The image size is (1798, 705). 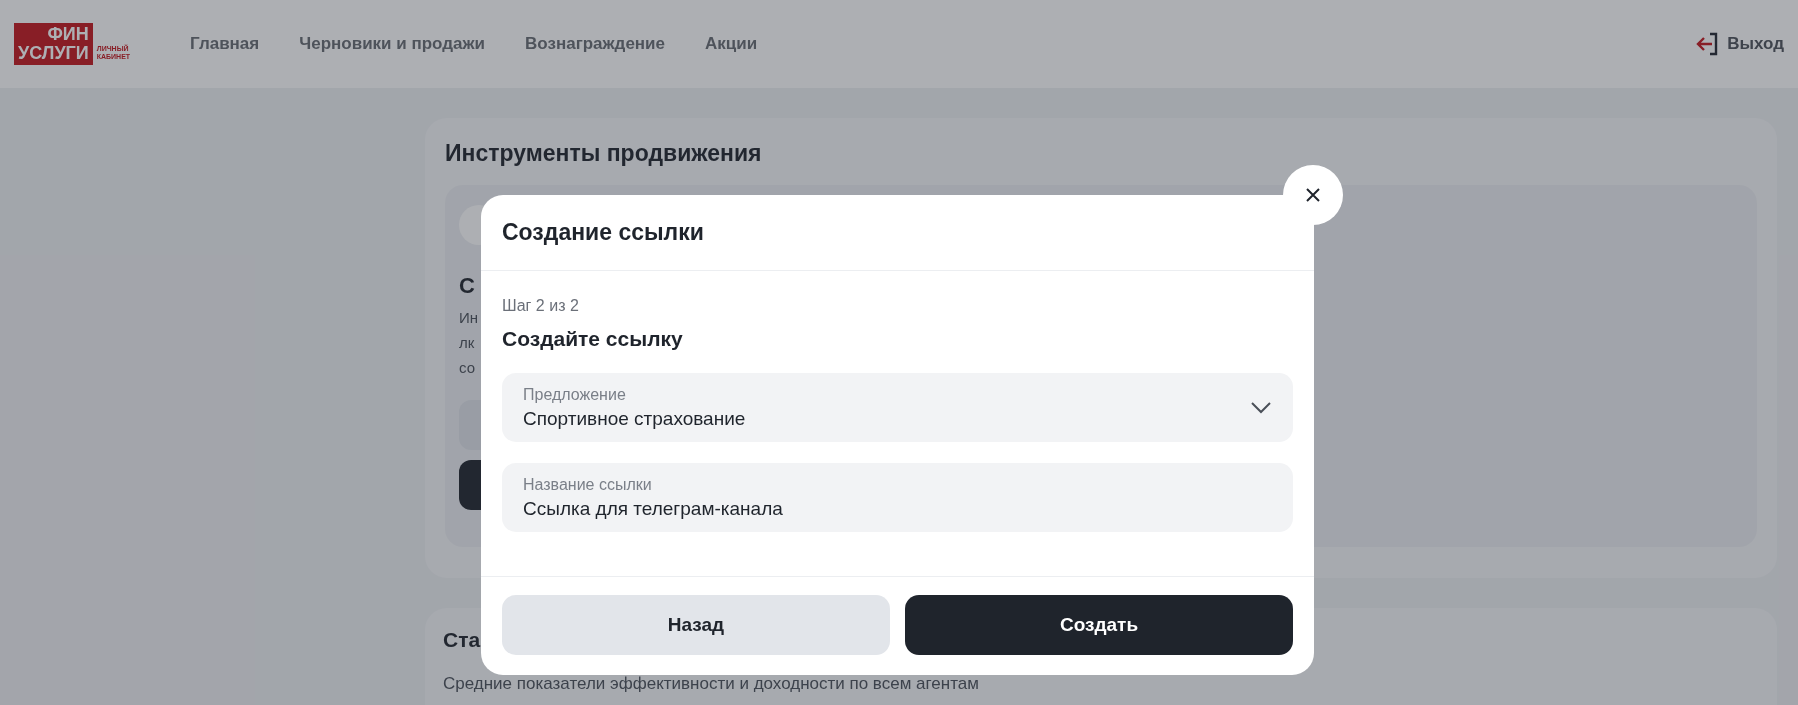 I want to click on card-subtitle: Средние показатели эффективности и доходности по всем агентам, so click(x=711, y=684).